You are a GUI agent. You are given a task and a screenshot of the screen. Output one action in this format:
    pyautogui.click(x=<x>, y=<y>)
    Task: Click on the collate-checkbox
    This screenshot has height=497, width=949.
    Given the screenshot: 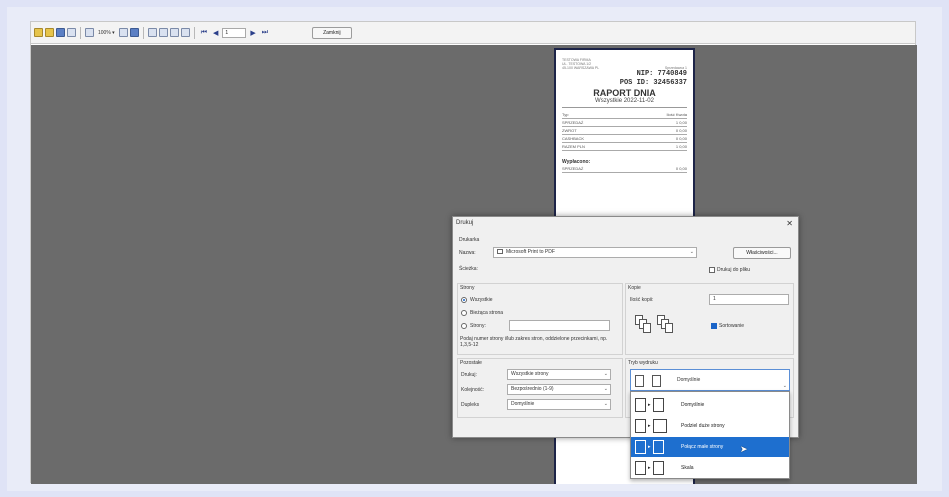 What is the action you would take?
    pyautogui.click(x=714, y=326)
    